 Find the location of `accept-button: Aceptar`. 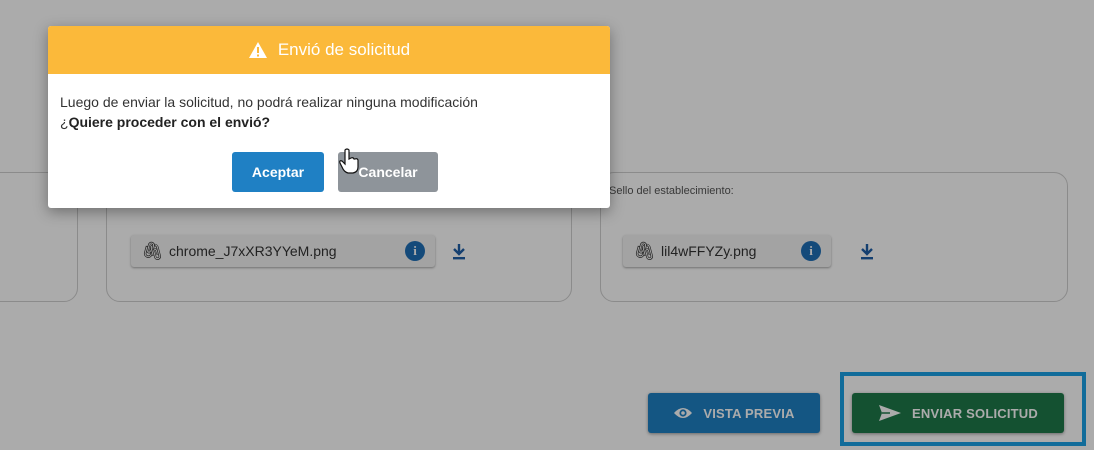

accept-button: Aceptar is located at coordinates (278, 172).